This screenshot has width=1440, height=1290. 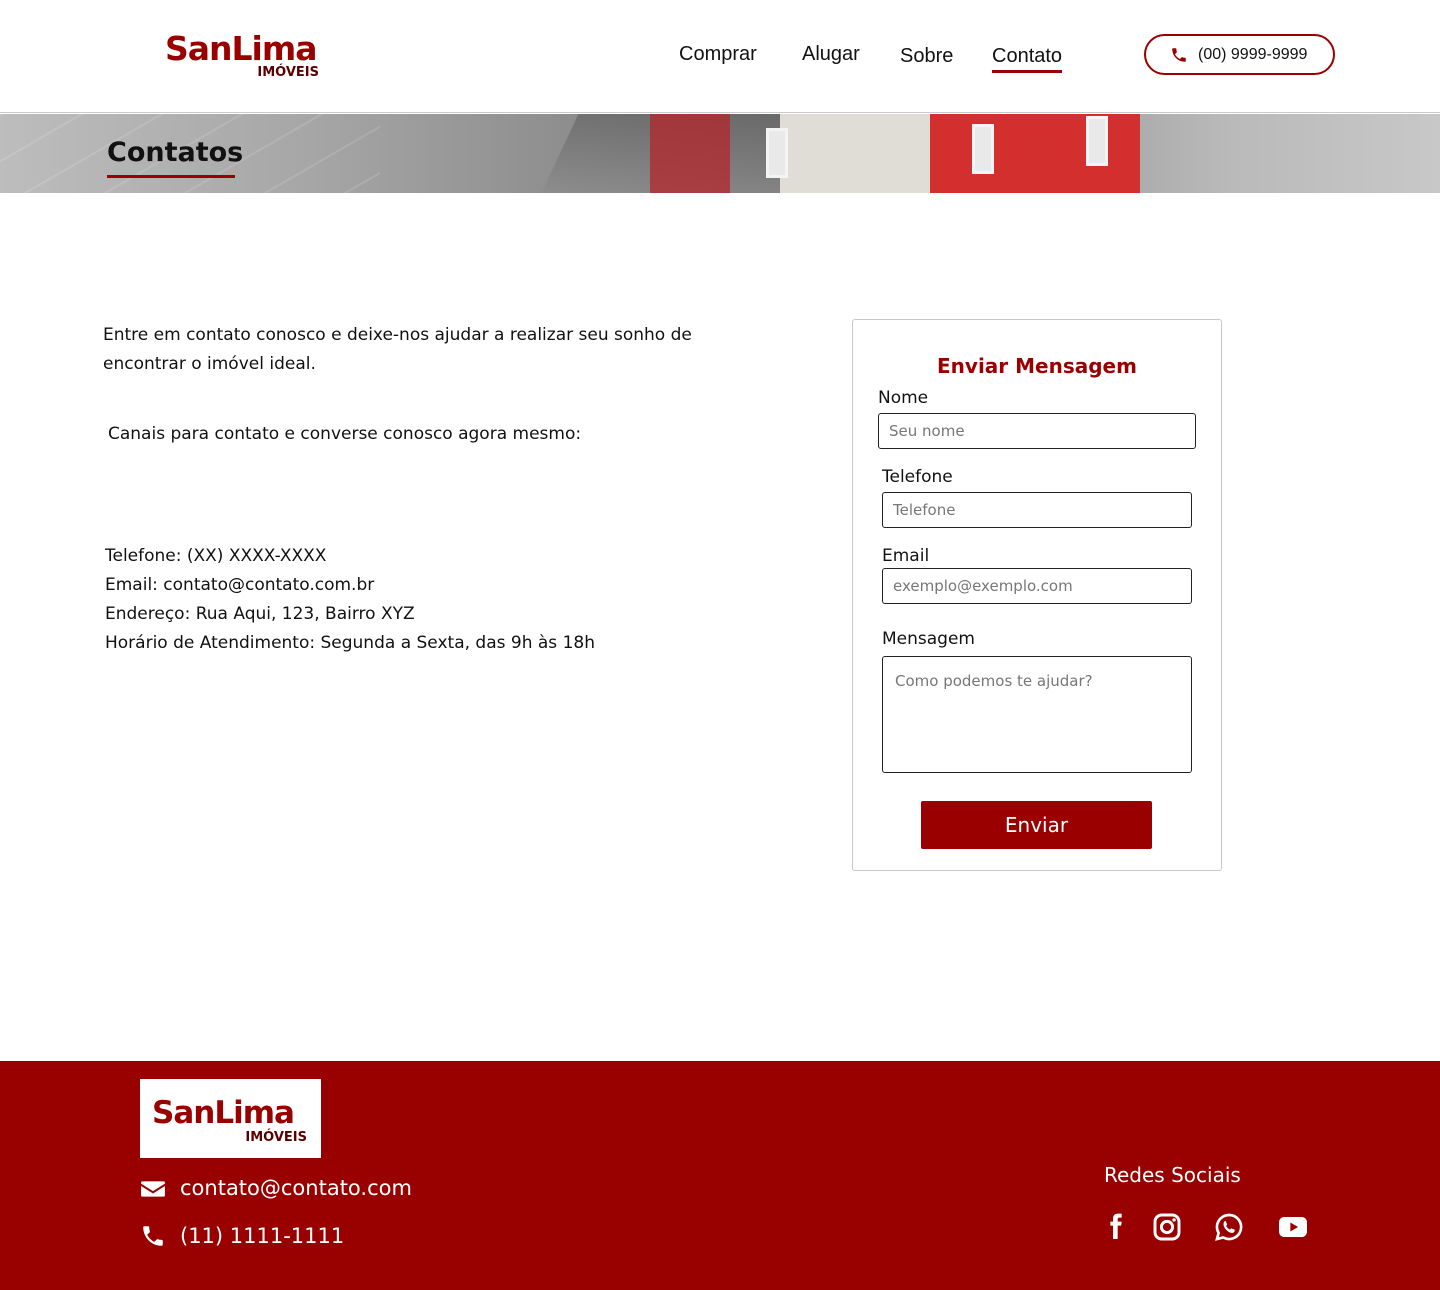 I want to click on nav-sobre: Sobre, so click(x=926, y=56).